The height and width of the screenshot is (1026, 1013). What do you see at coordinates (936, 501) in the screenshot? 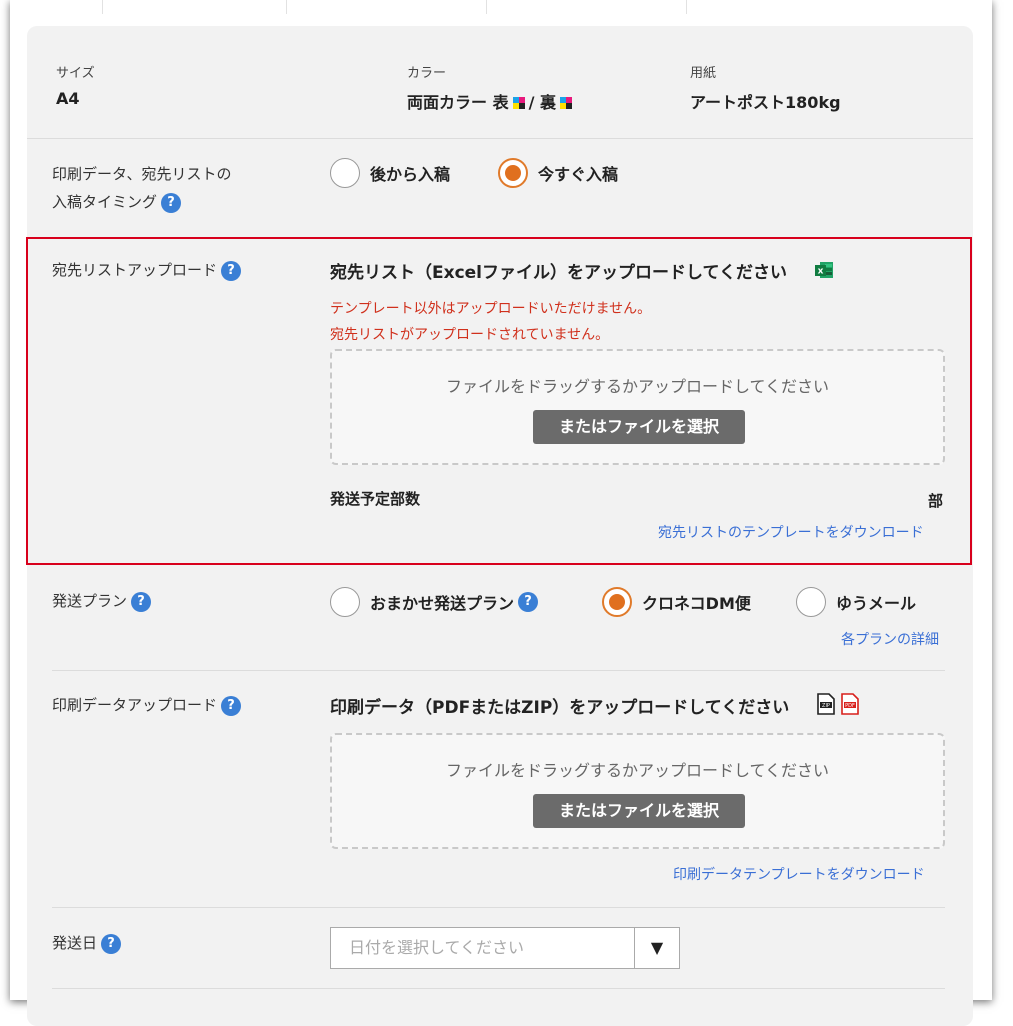
I see `ship-count-unit: 部` at bounding box center [936, 501].